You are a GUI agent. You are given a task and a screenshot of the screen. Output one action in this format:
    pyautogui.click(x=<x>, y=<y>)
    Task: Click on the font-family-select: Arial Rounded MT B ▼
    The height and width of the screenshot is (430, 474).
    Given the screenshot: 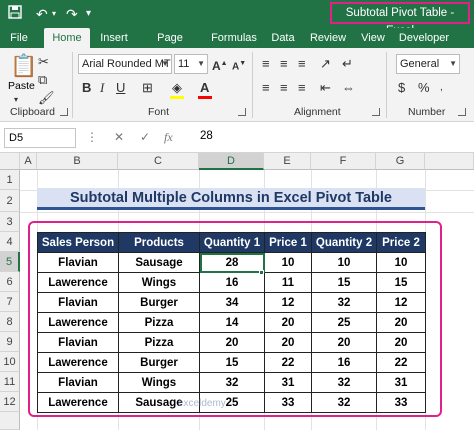 What is the action you would take?
    pyautogui.click(x=125, y=64)
    